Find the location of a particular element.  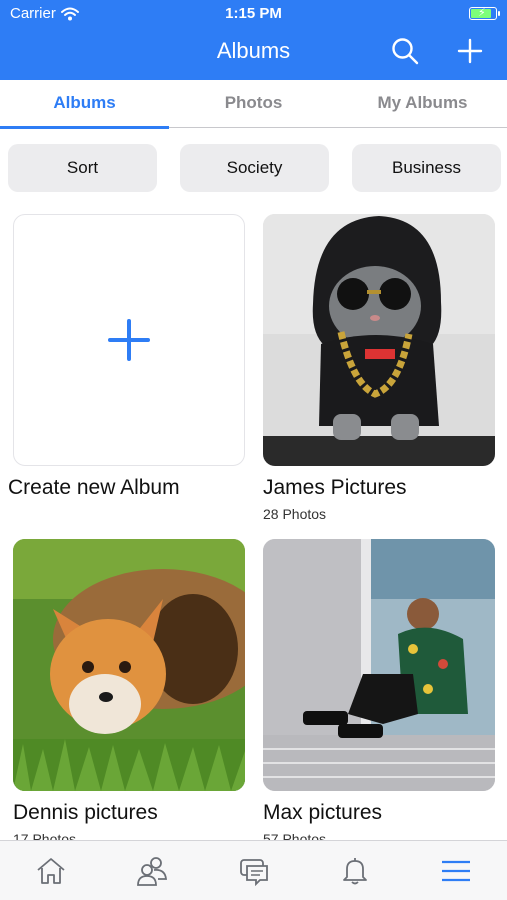

bell-icon is located at coordinates (355, 870).